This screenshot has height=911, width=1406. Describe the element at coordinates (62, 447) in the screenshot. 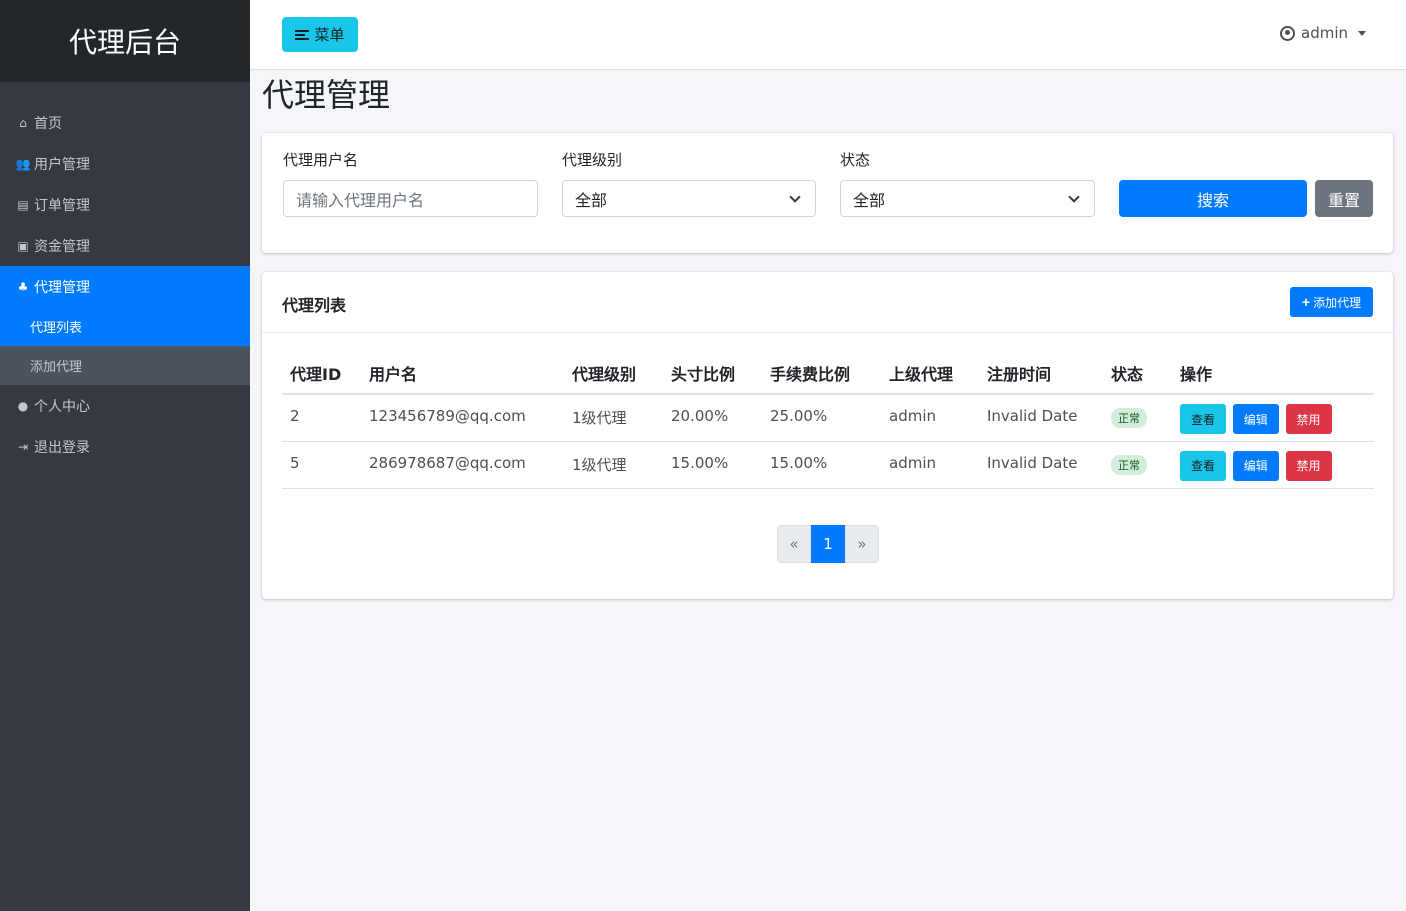

I see `sidebar-item-label: 退出登录` at that location.